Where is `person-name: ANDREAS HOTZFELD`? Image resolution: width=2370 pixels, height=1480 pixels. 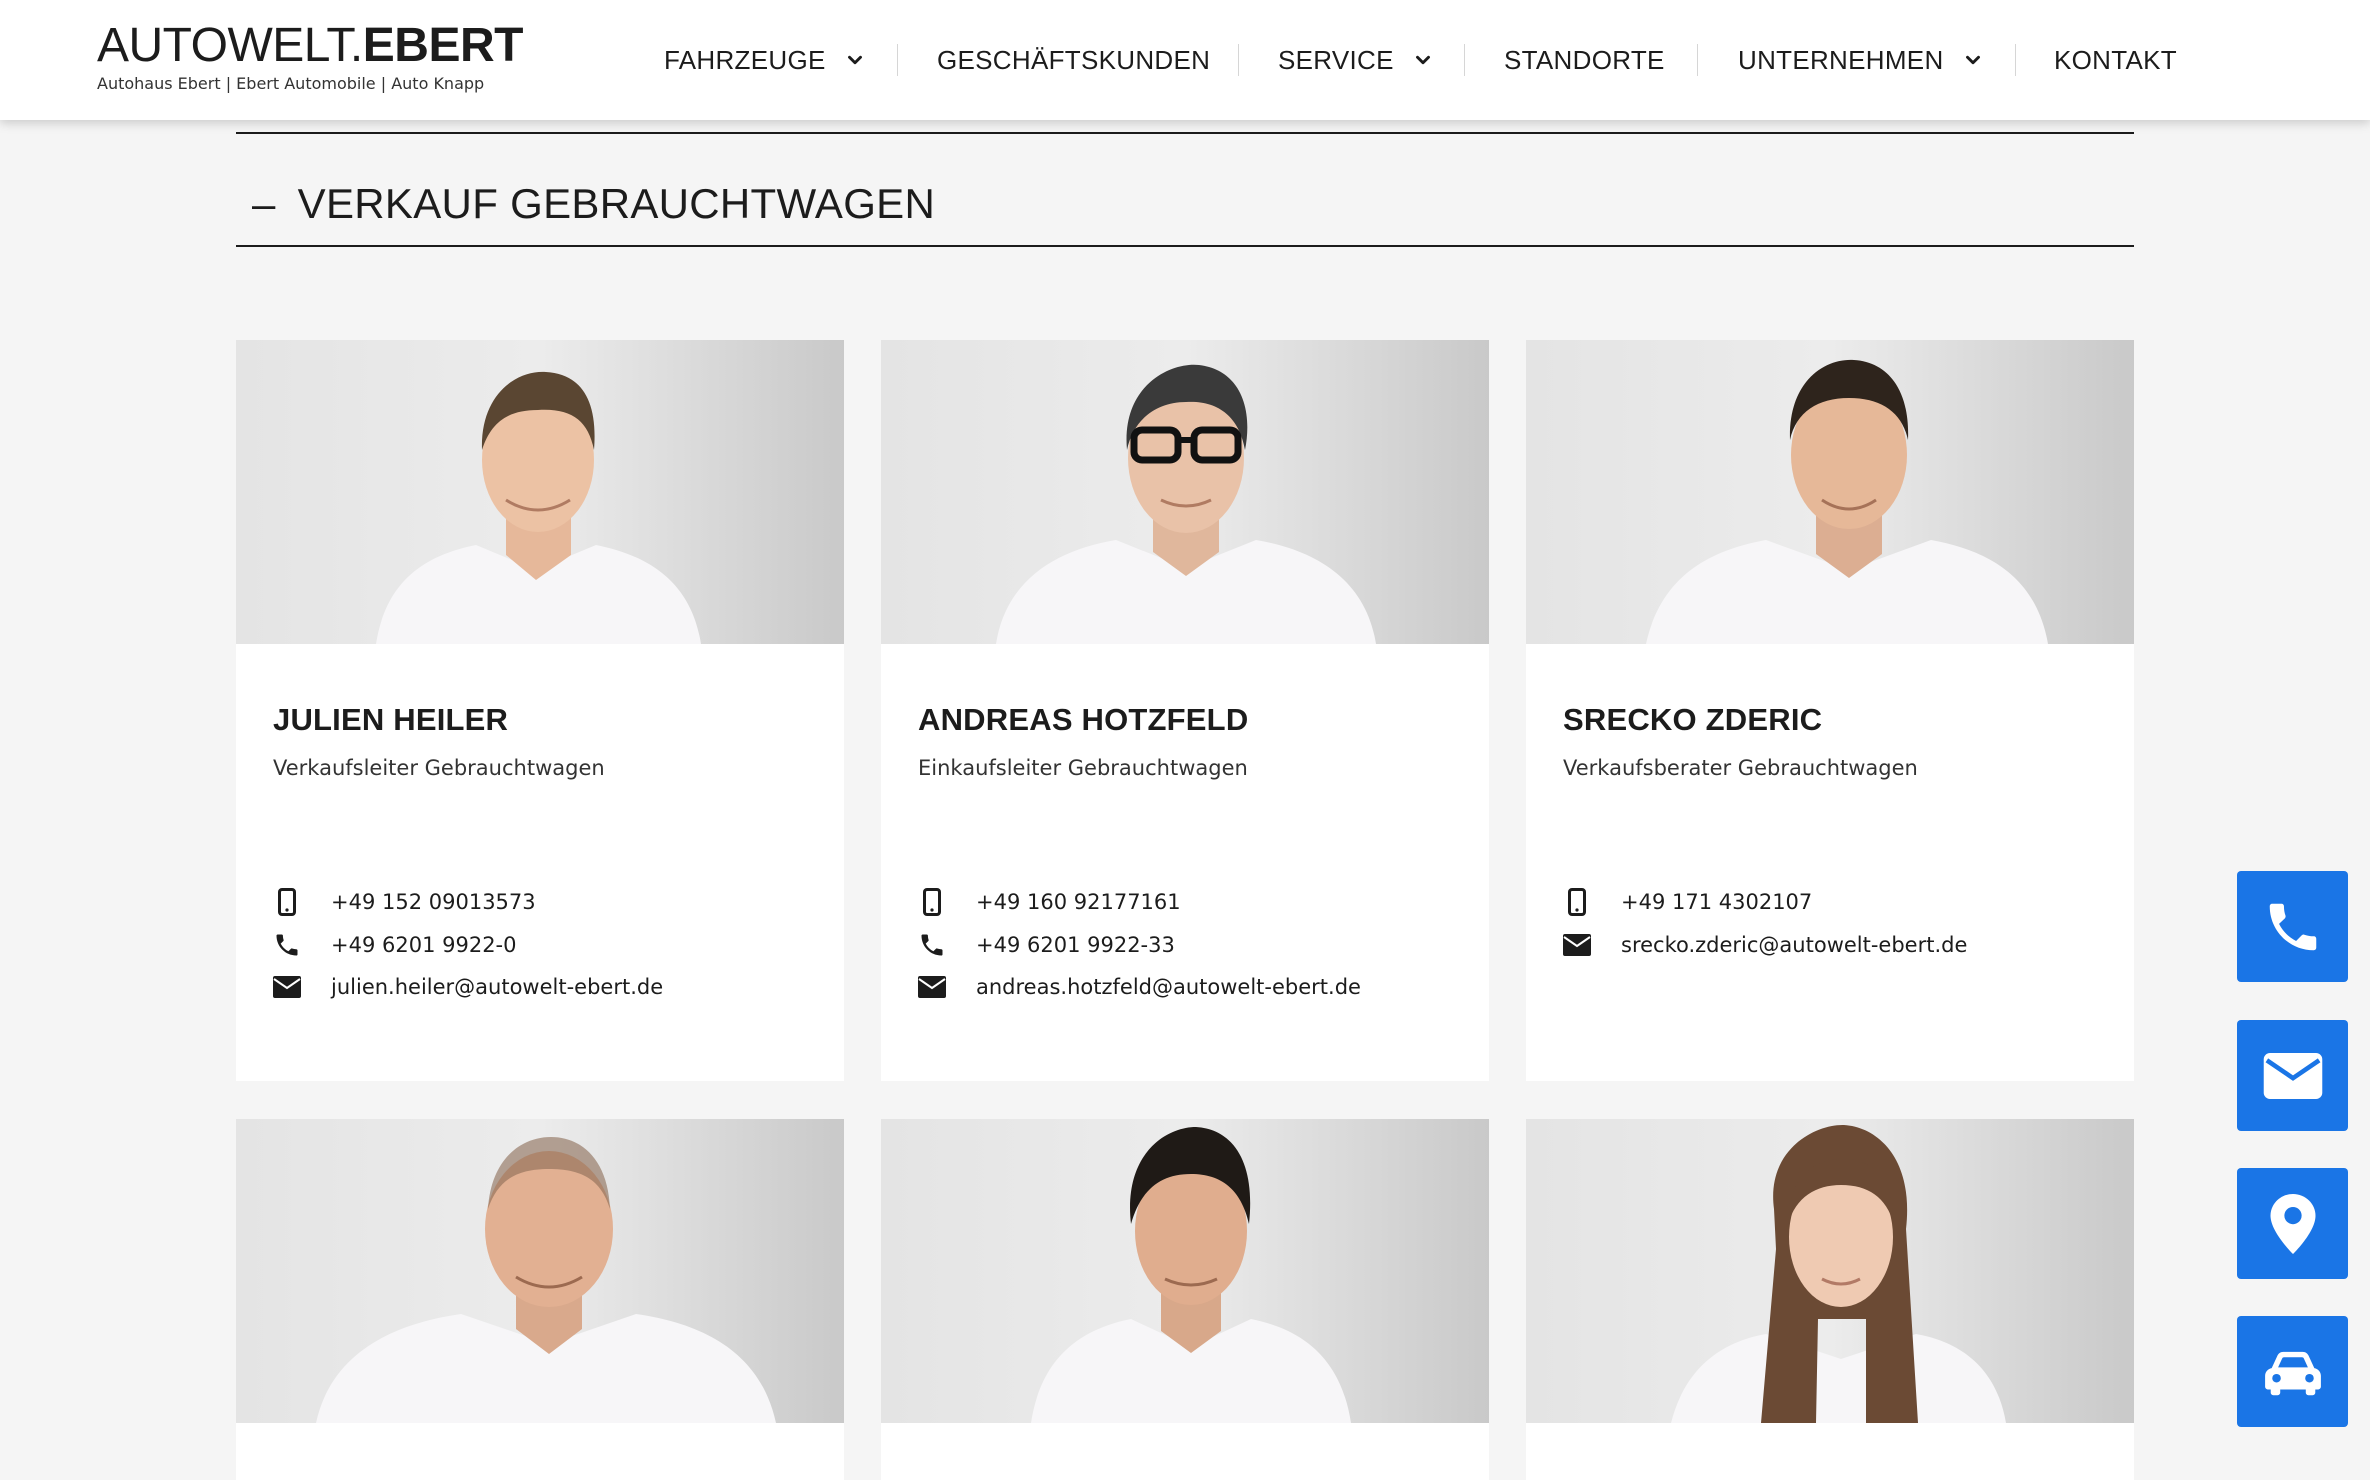
person-name: ANDREAS HOTZFELD is located at coordinates (1083, 719).